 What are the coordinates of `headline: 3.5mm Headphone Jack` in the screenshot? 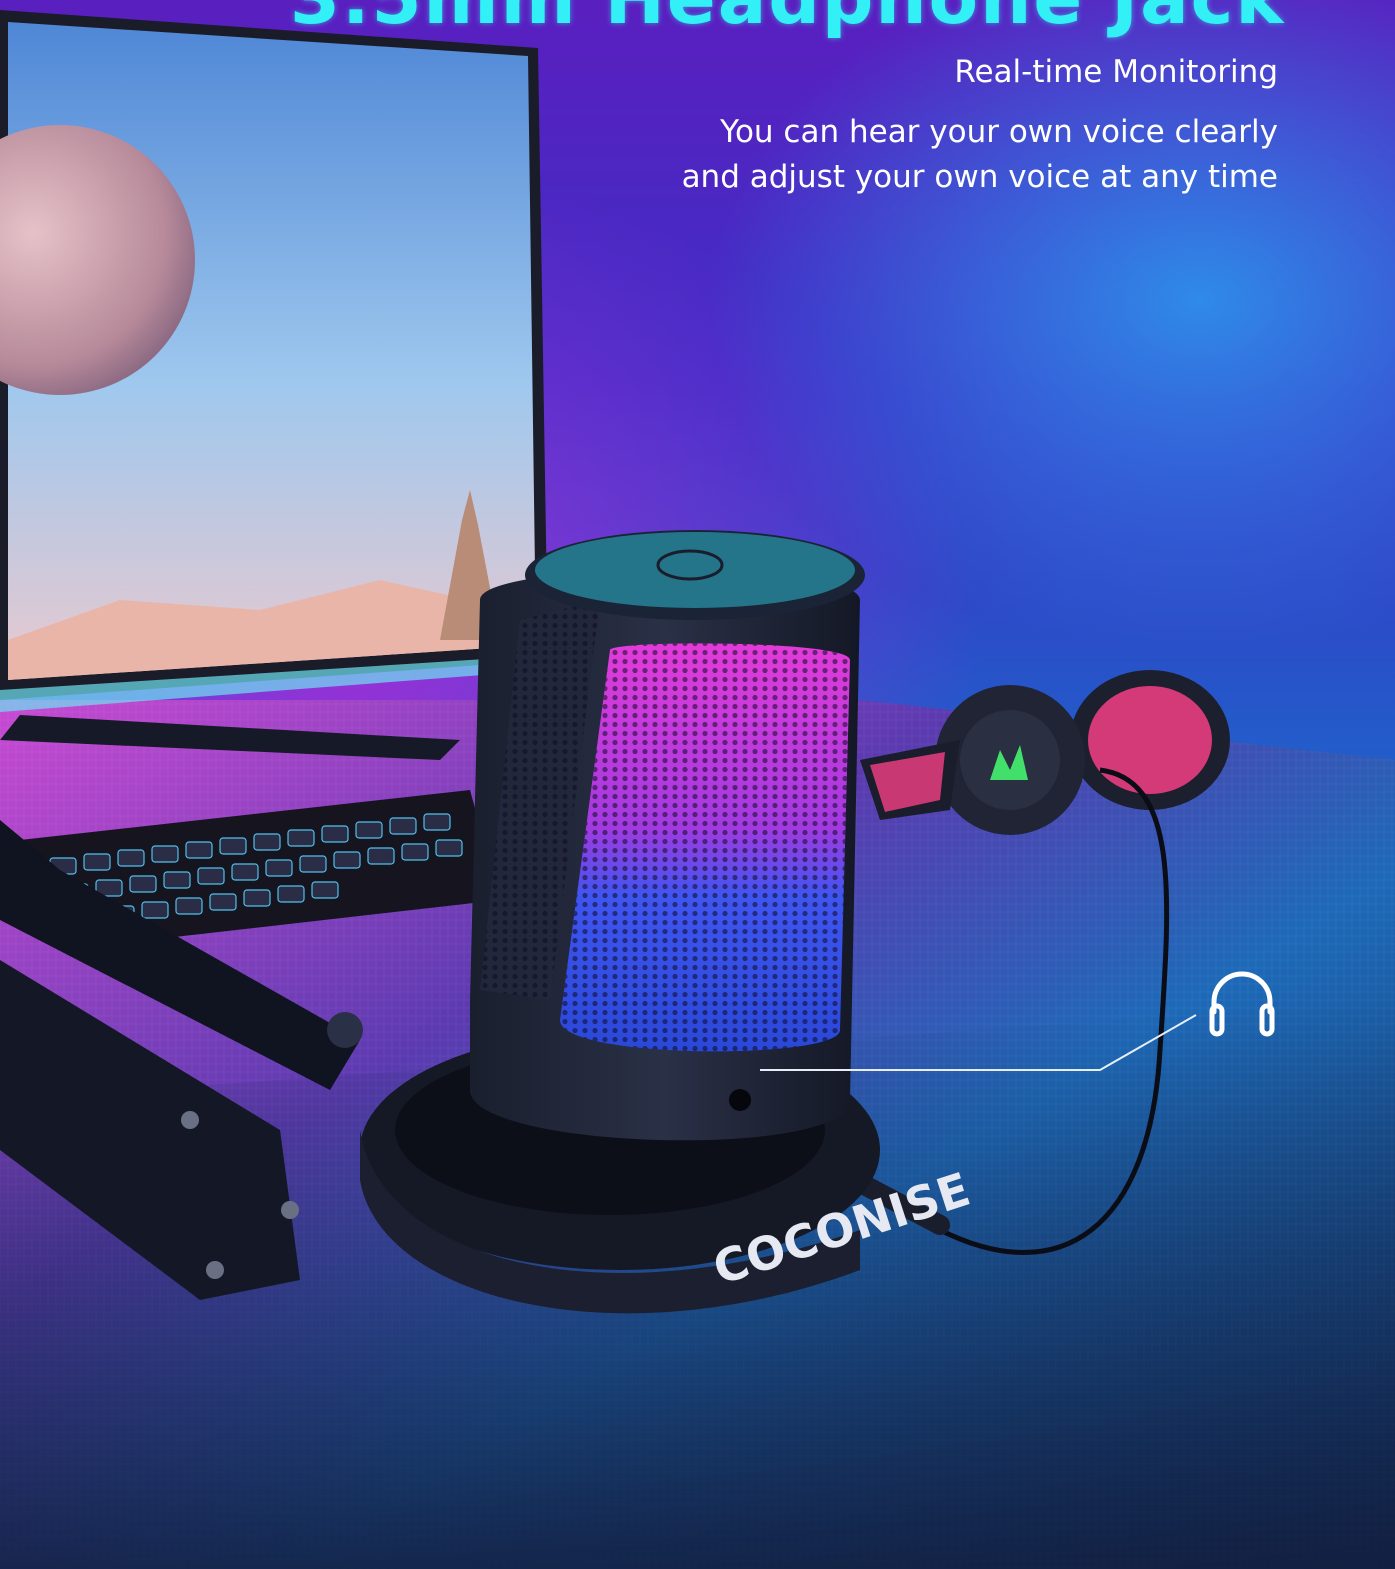 It's located at (790, 20).